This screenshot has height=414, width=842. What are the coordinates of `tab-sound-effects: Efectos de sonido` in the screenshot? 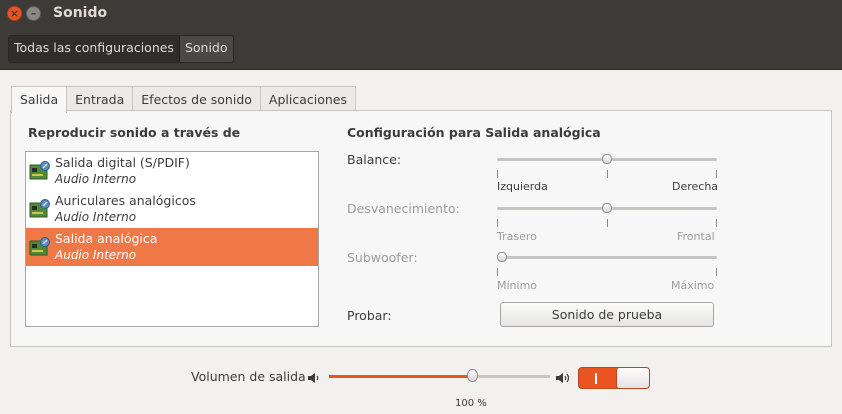 It's located at (196, 98).